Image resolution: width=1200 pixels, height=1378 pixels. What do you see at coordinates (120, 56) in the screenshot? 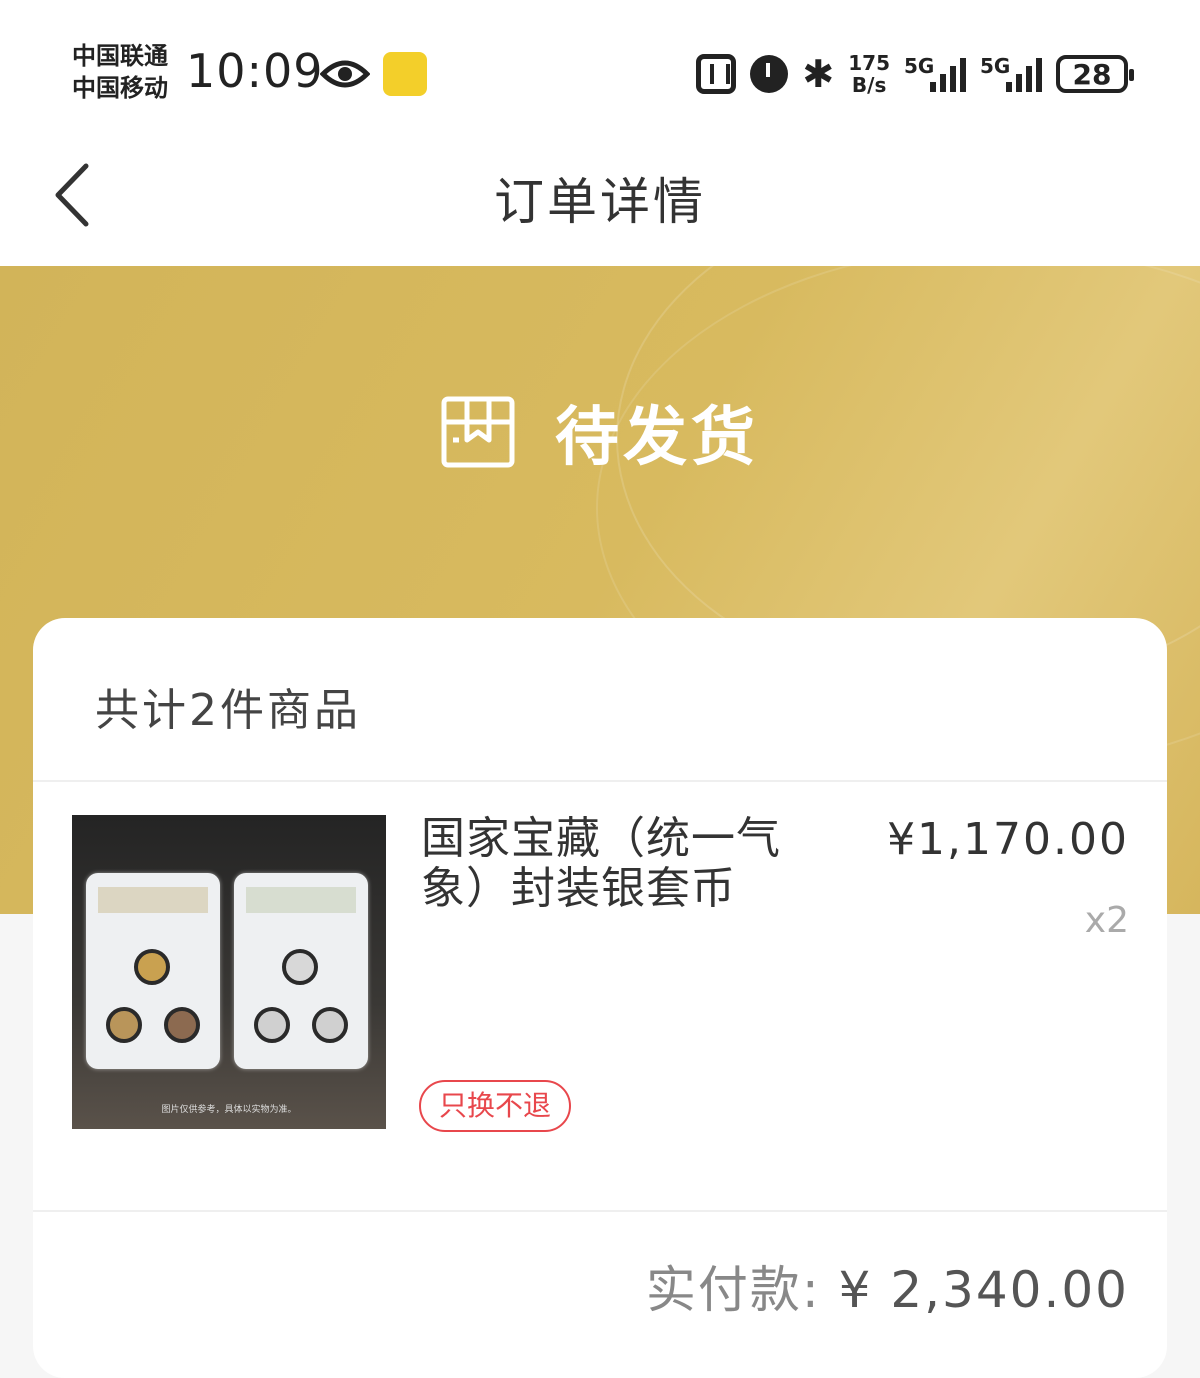
I see `carrier-1: 中国联通` at bounding box center [120, 56].